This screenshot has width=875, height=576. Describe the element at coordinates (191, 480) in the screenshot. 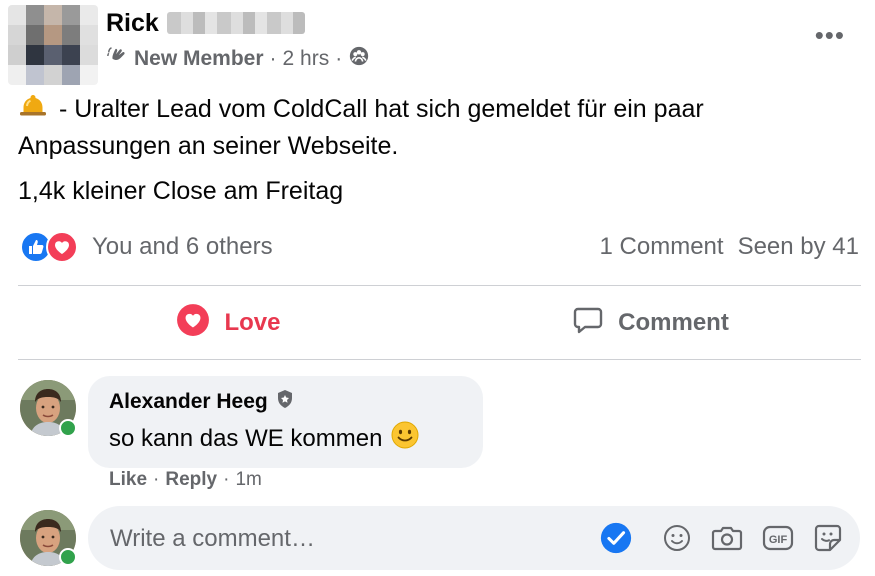

I see `comment-reply-link: Reply` at that location.